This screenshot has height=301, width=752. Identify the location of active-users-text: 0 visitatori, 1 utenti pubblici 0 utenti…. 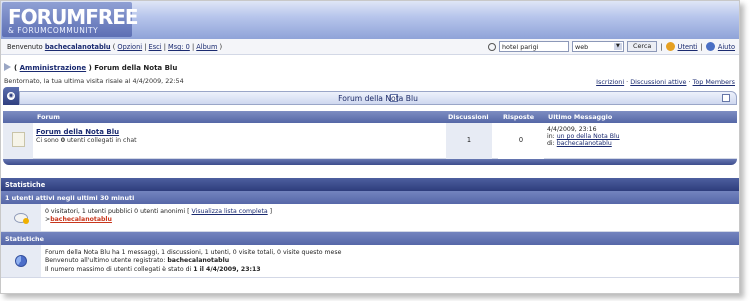
(159, 216).